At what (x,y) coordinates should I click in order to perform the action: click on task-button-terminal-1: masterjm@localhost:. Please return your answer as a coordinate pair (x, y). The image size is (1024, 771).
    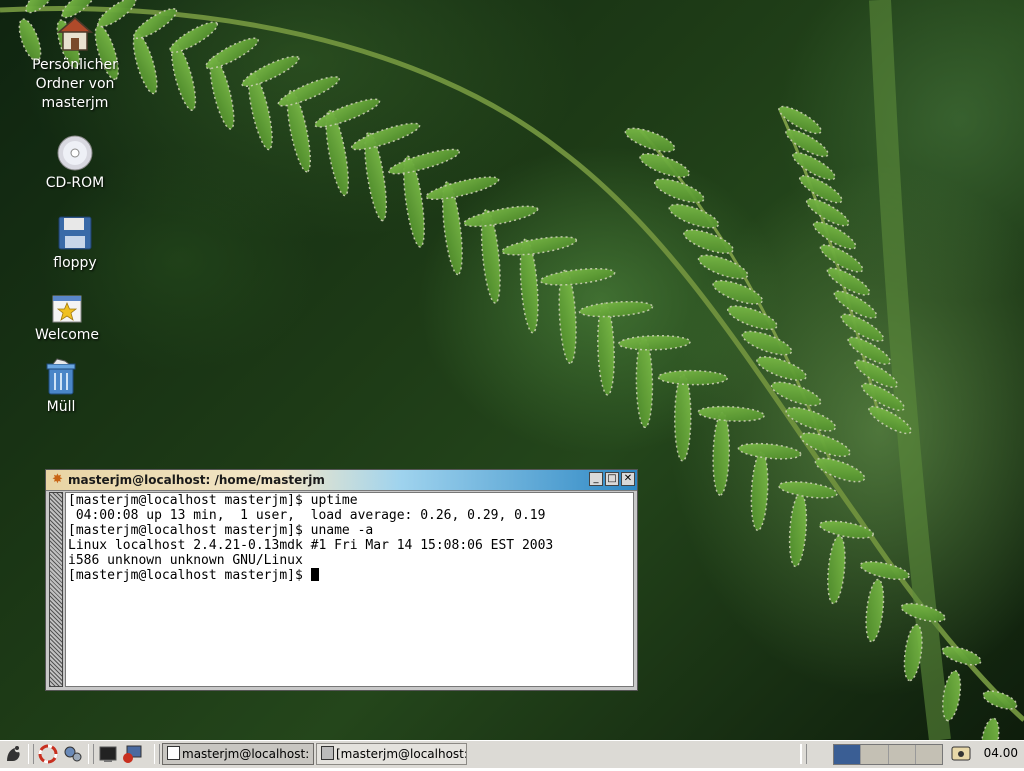
    Looking at the image, I should click on (238, 754).